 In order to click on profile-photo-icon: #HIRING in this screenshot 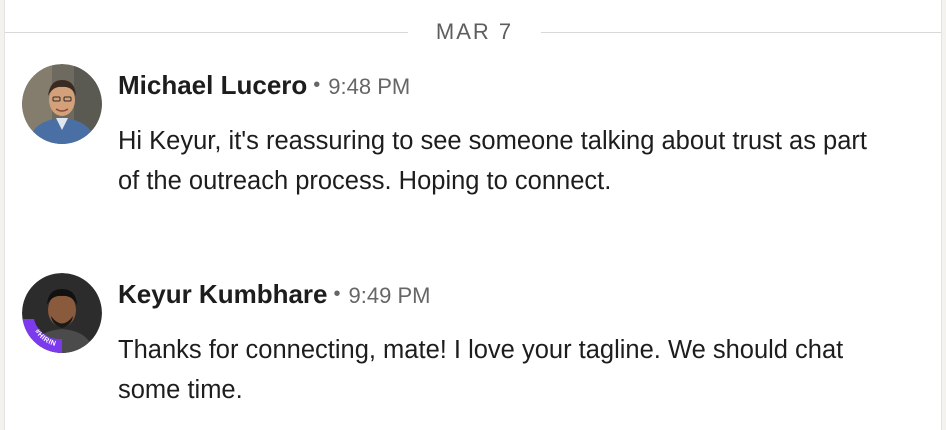, I will do `click(62, 313)`.